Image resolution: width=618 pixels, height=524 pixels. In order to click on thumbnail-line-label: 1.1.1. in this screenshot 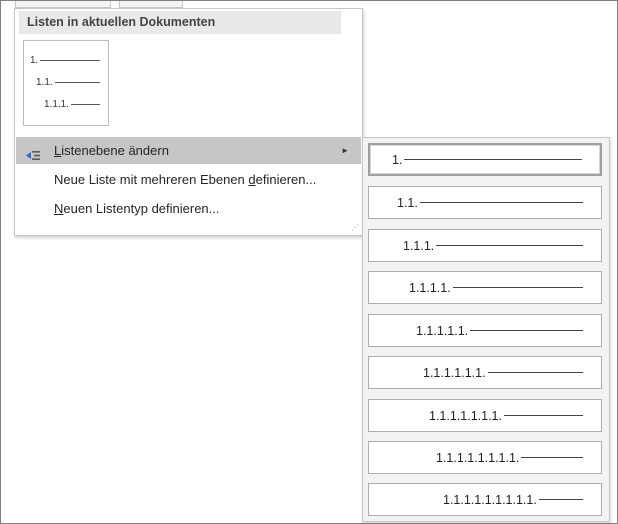, I will do `click(57, 104)`.